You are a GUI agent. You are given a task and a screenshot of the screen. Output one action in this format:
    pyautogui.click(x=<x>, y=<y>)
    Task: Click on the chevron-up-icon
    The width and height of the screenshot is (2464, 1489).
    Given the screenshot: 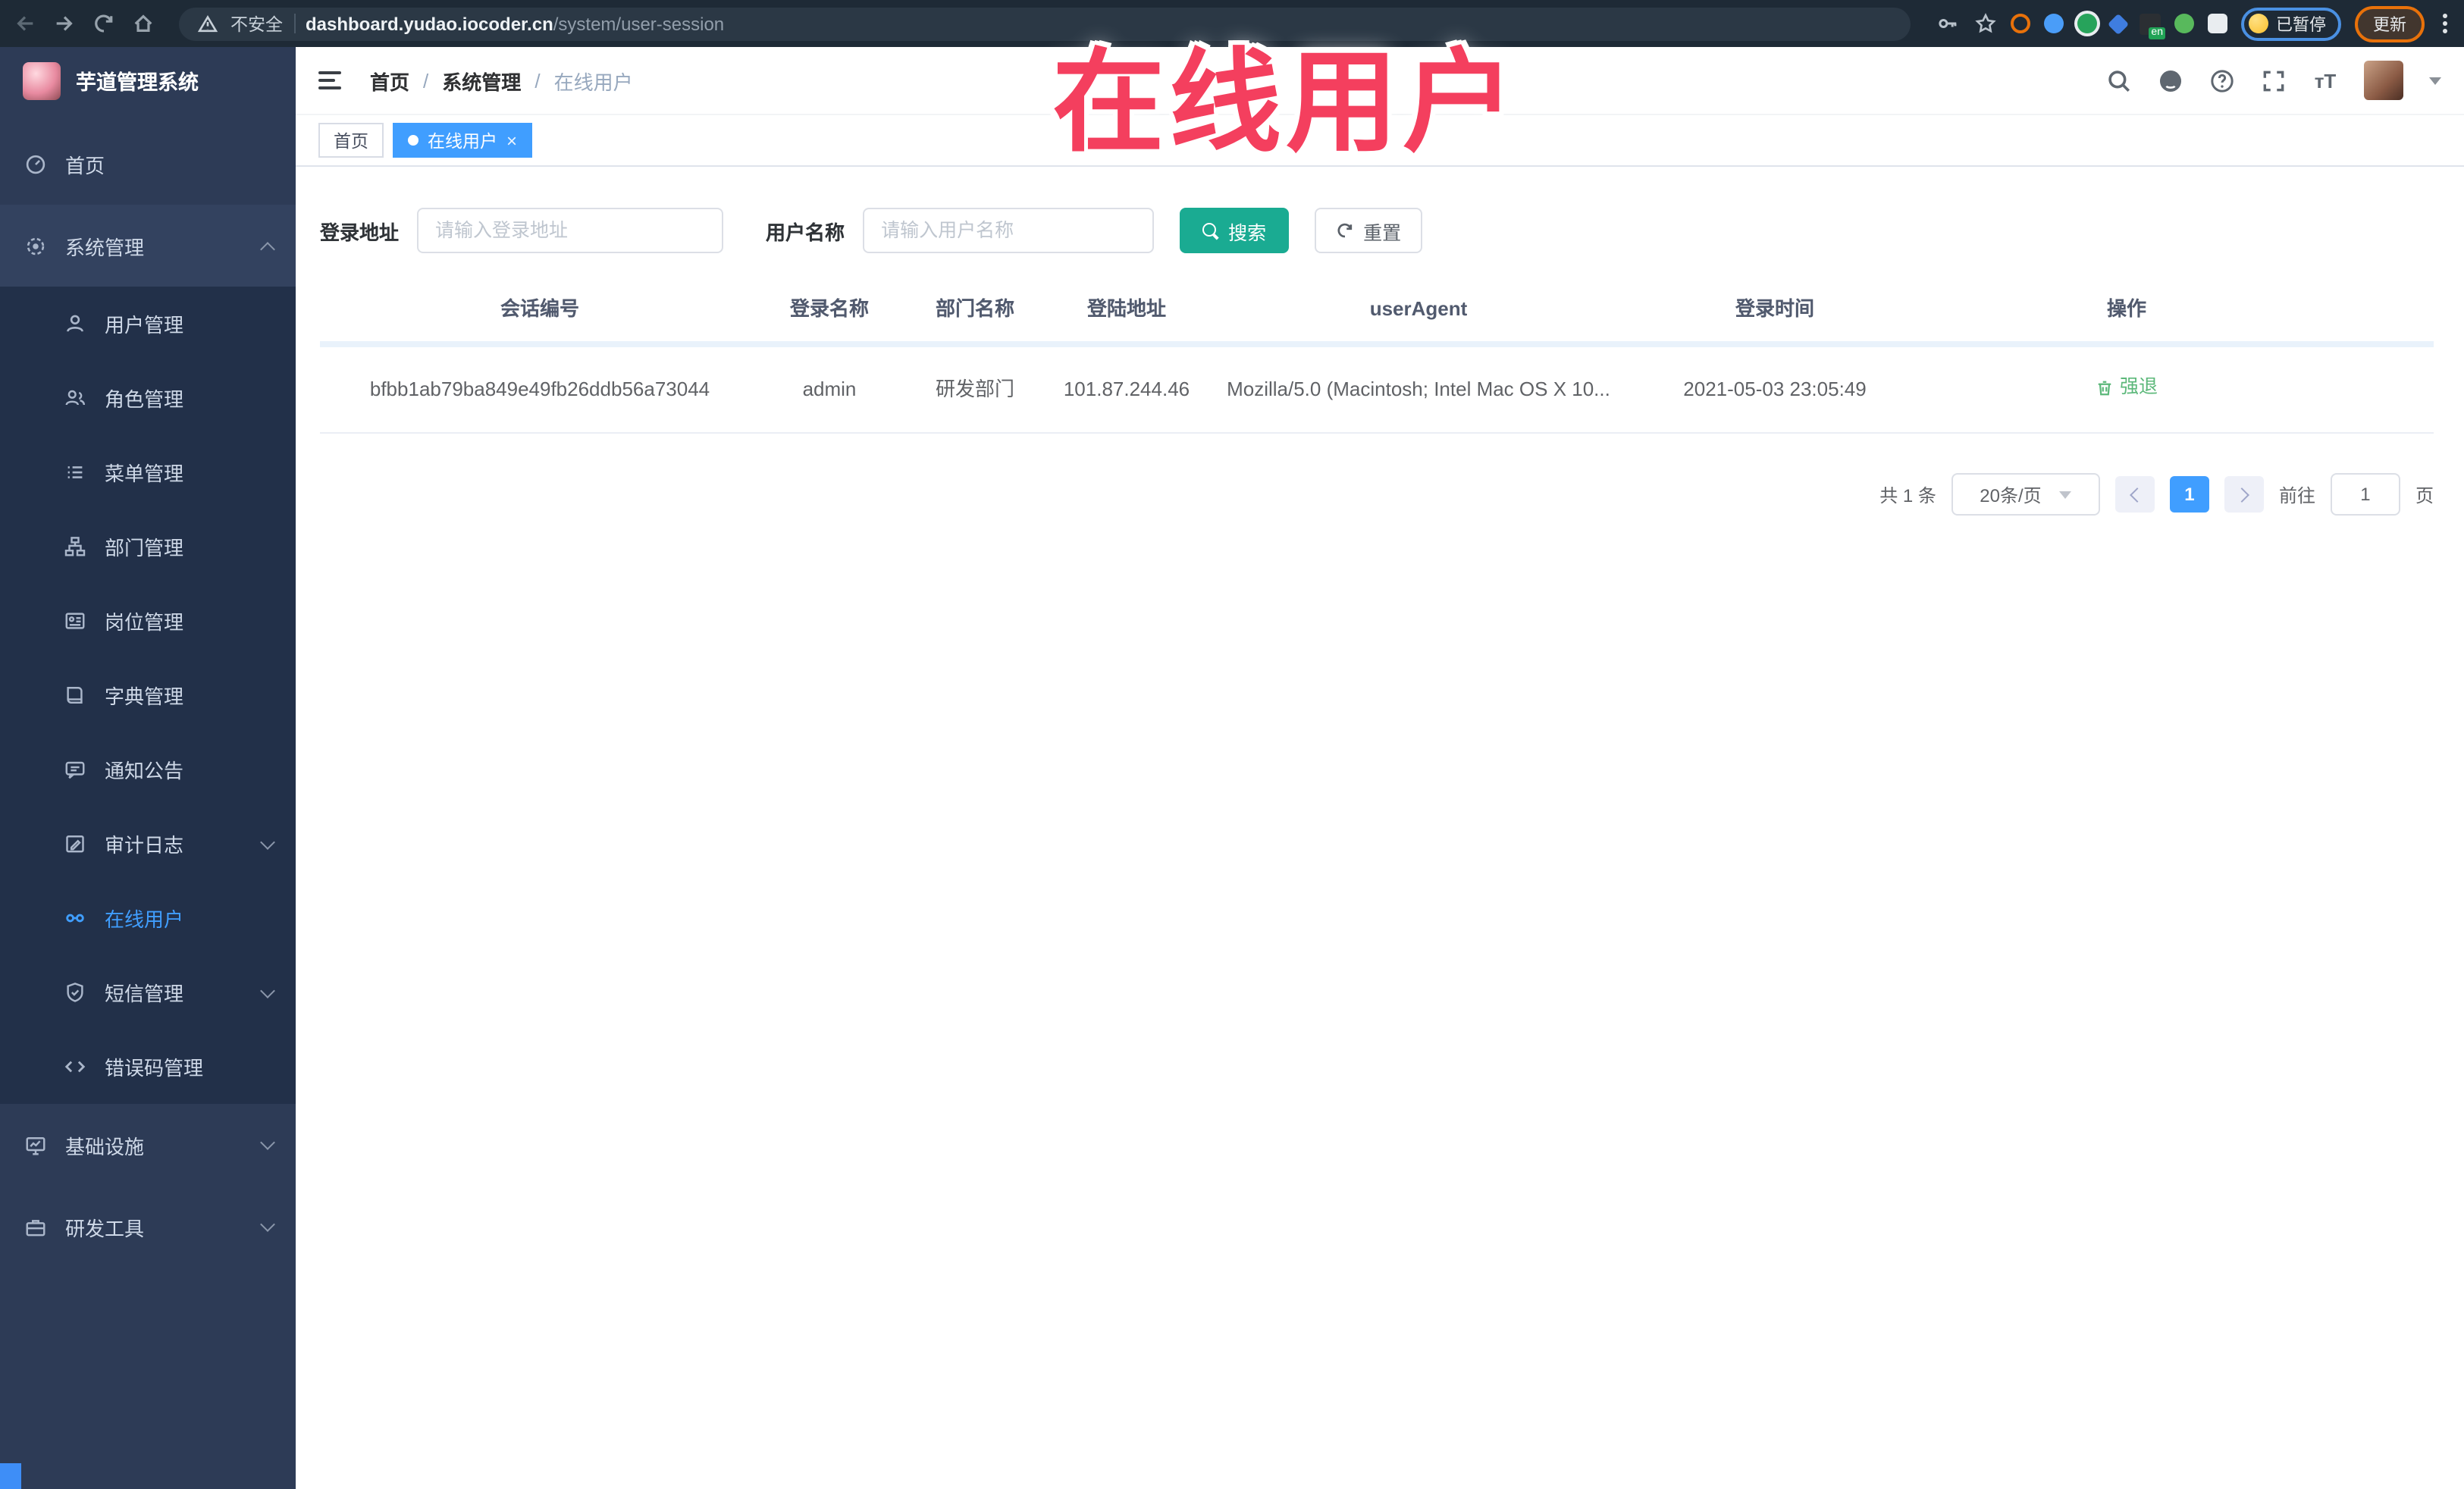 What is the action you would take?
    pyautogui.click(x=267, y=249)
    